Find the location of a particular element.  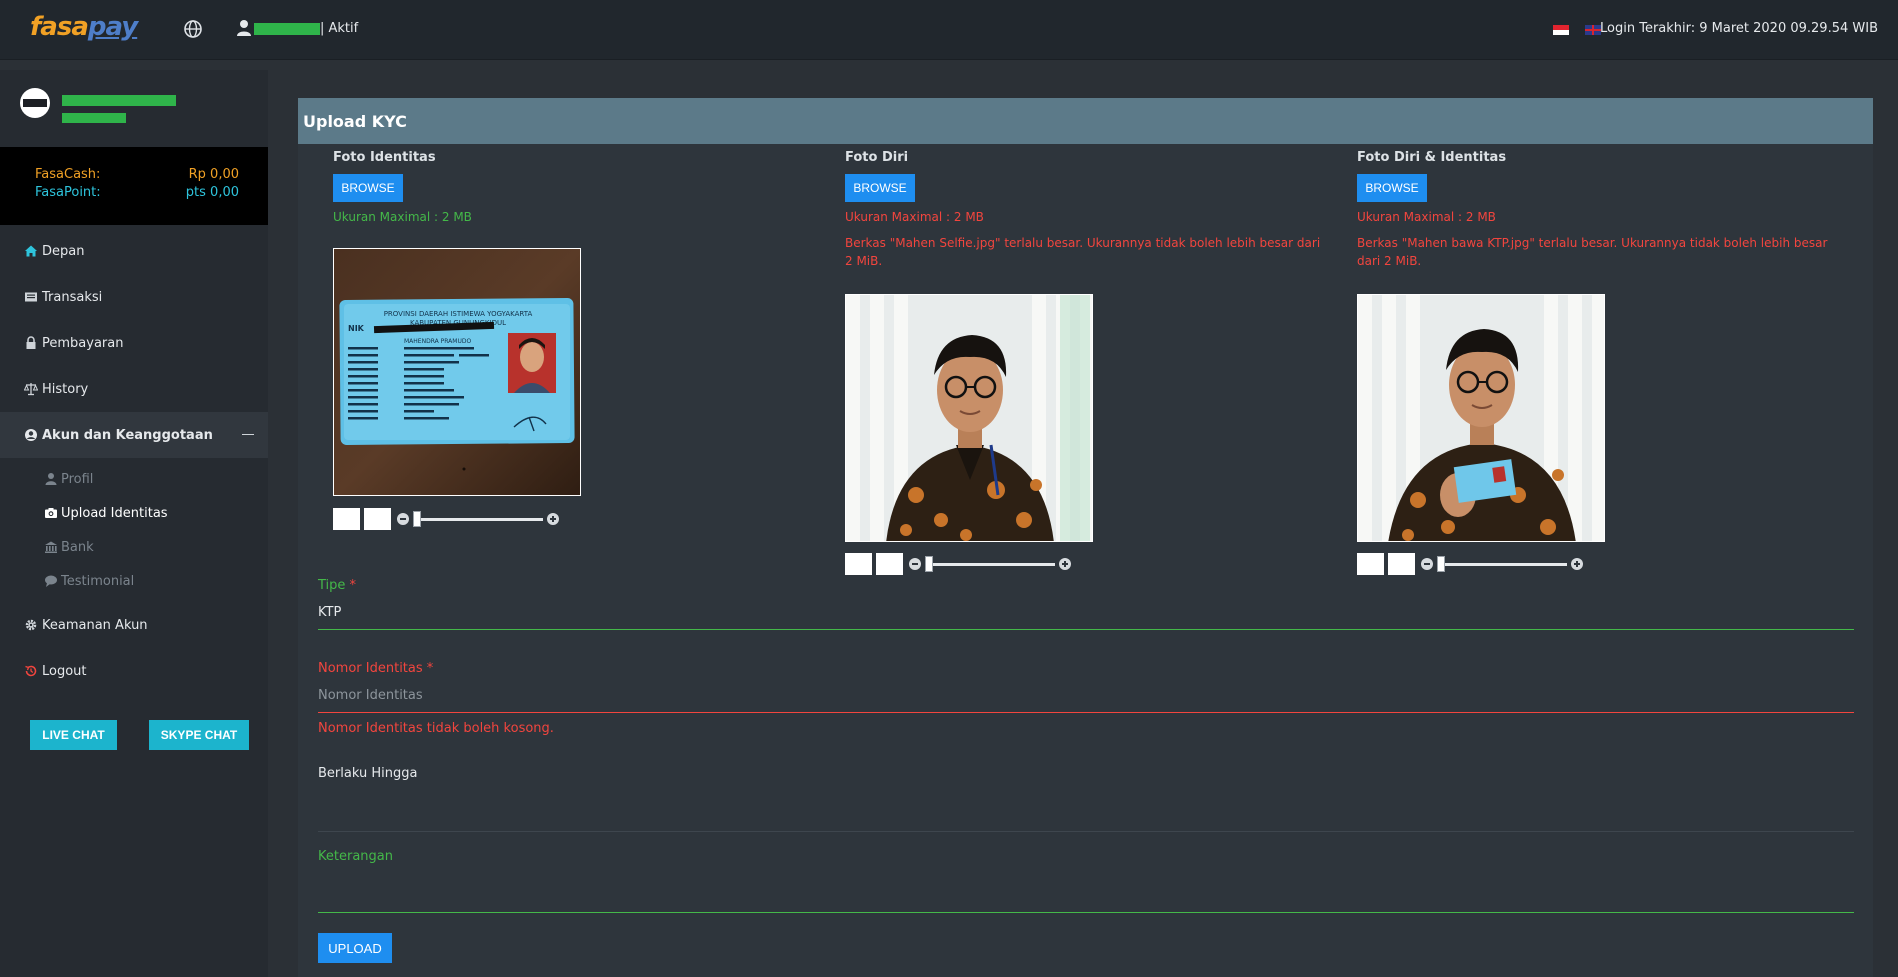

max-size-note: Ukuran Maximal : 2 MB is located at coordinates (402, 217).